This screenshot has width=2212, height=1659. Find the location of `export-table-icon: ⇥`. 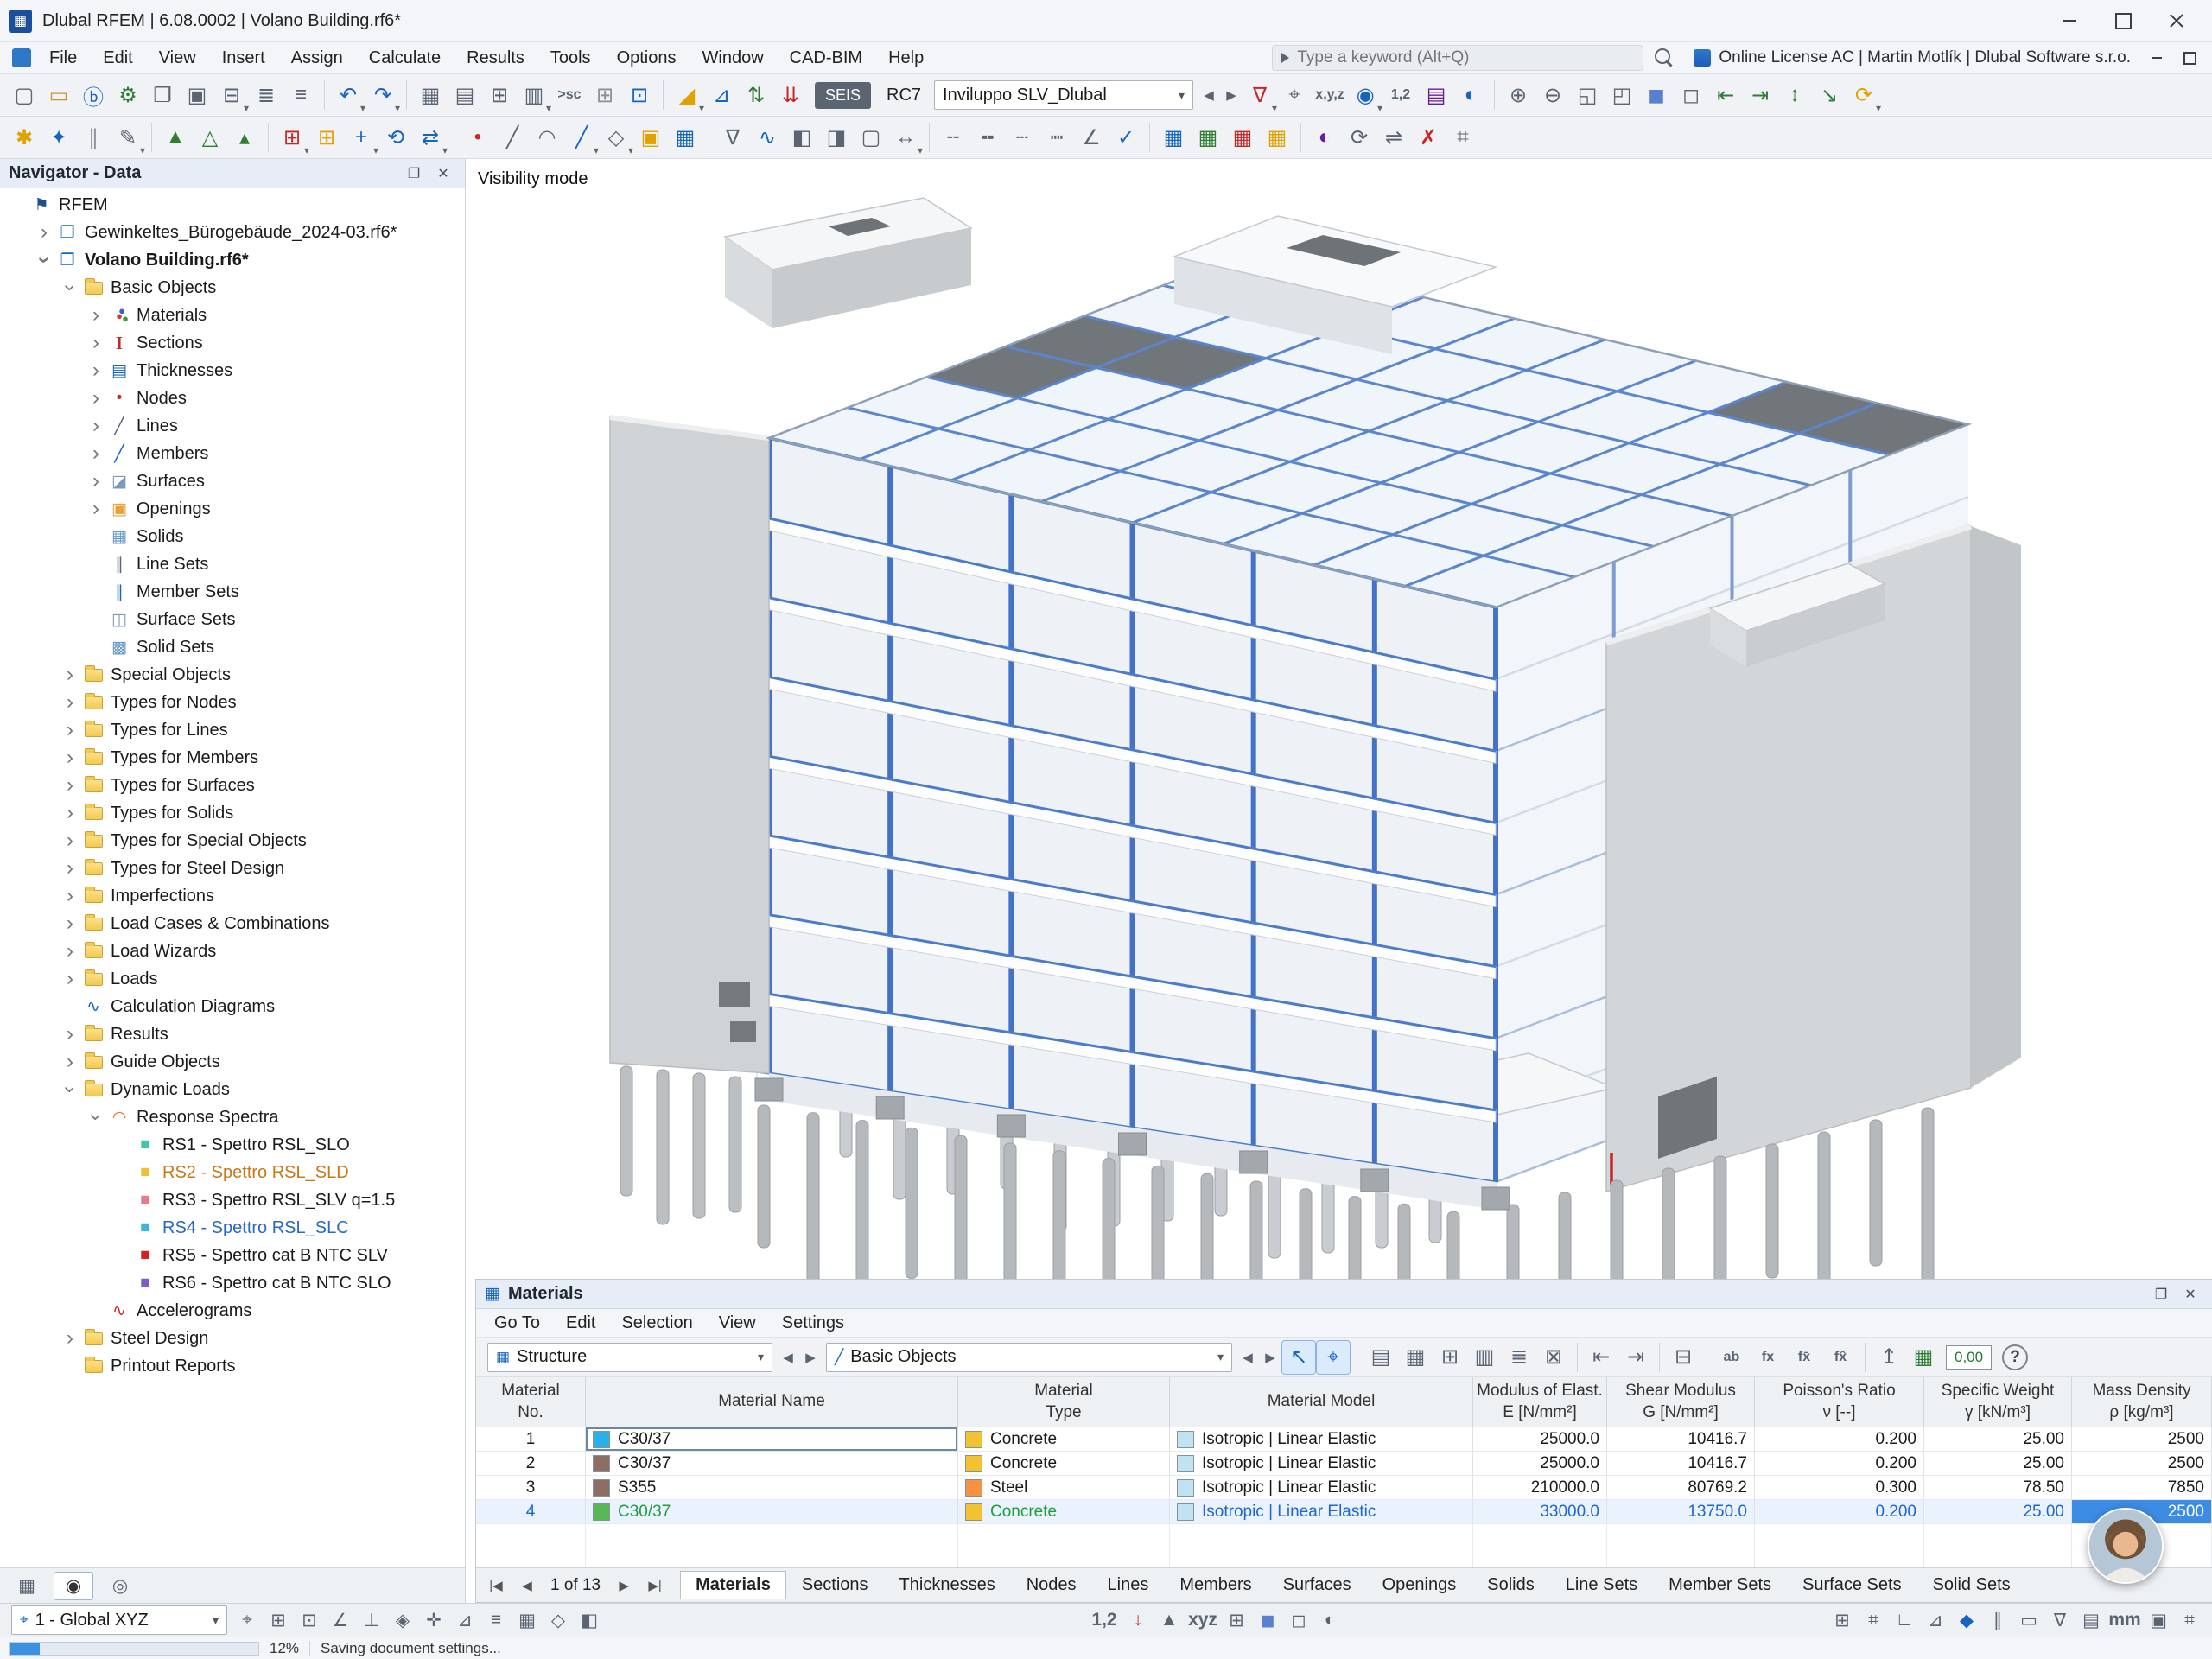

export-table-icon: ⇥ is located at coordinates (1635, 1357).